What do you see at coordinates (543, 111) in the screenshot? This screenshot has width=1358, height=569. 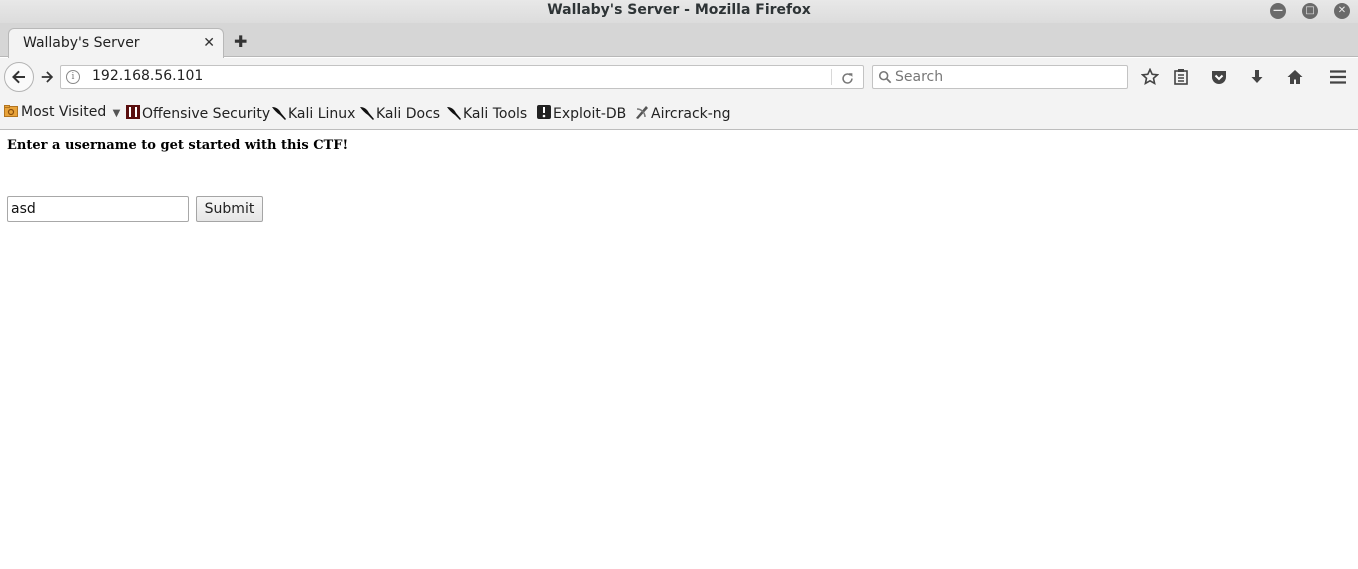 I see `exploitdb-icon` at bounding box center [543, 111].